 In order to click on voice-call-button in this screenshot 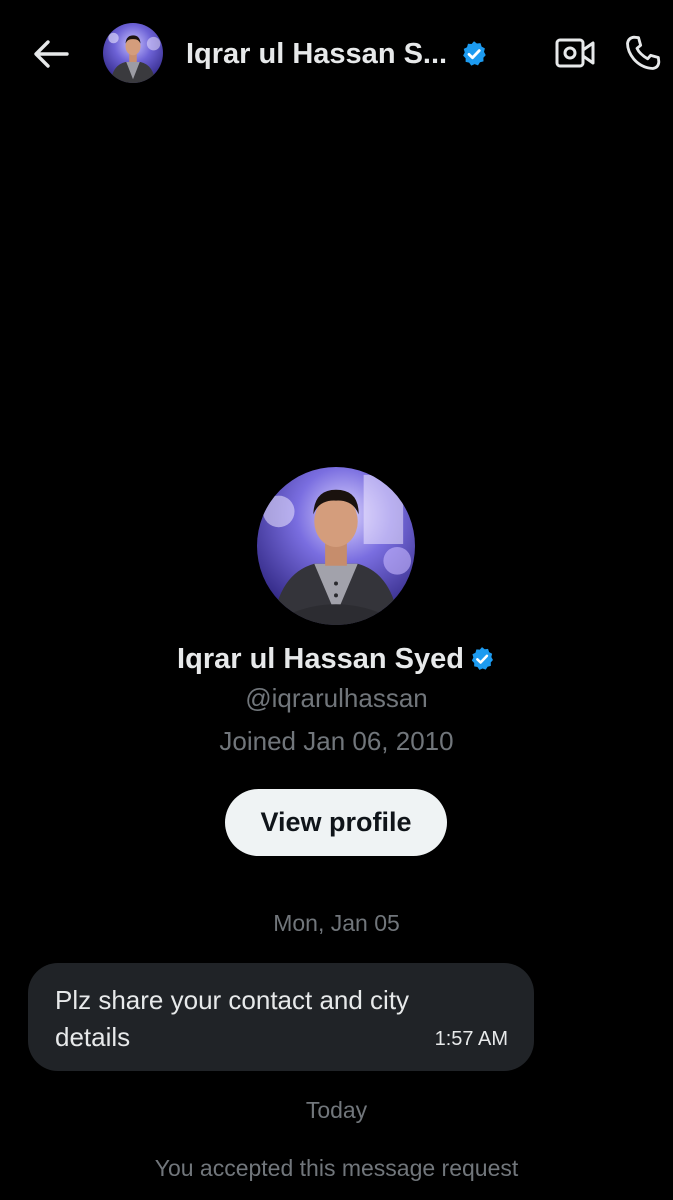, I will do `click(643, 53)`.